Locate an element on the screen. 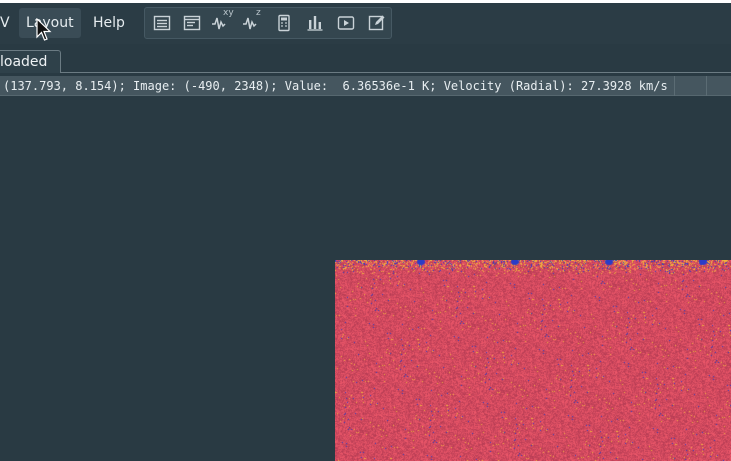 The image size is (731, 461). menu-help: Help is located at coordinates (109, 23).